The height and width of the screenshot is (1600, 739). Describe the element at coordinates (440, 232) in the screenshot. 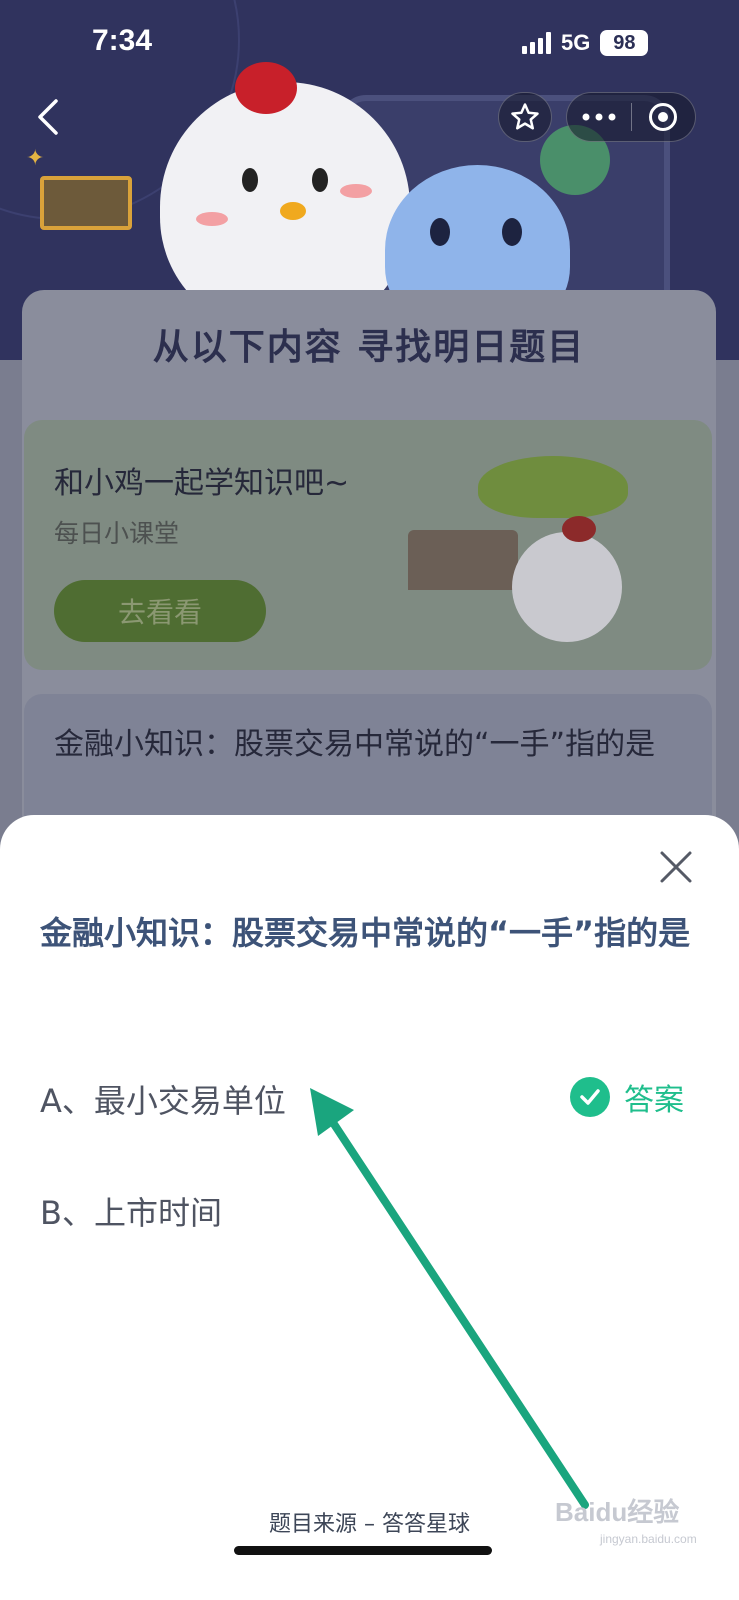

I see `alien-eye-left` at that location.